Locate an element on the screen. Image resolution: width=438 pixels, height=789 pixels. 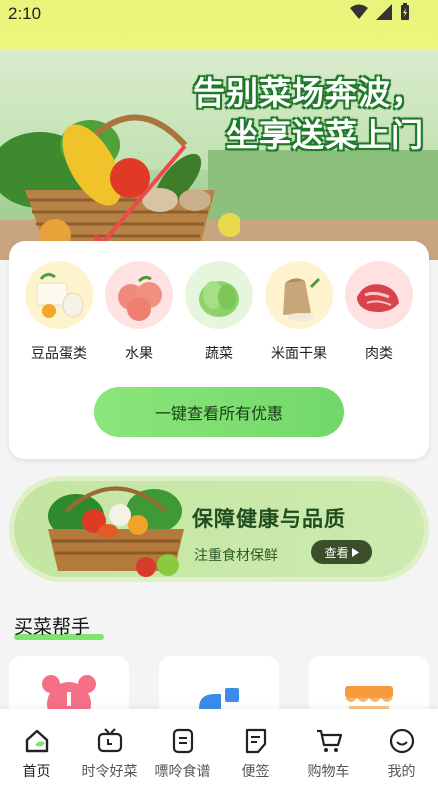
nav-label: 便签 is located at coordinates (255, 772).